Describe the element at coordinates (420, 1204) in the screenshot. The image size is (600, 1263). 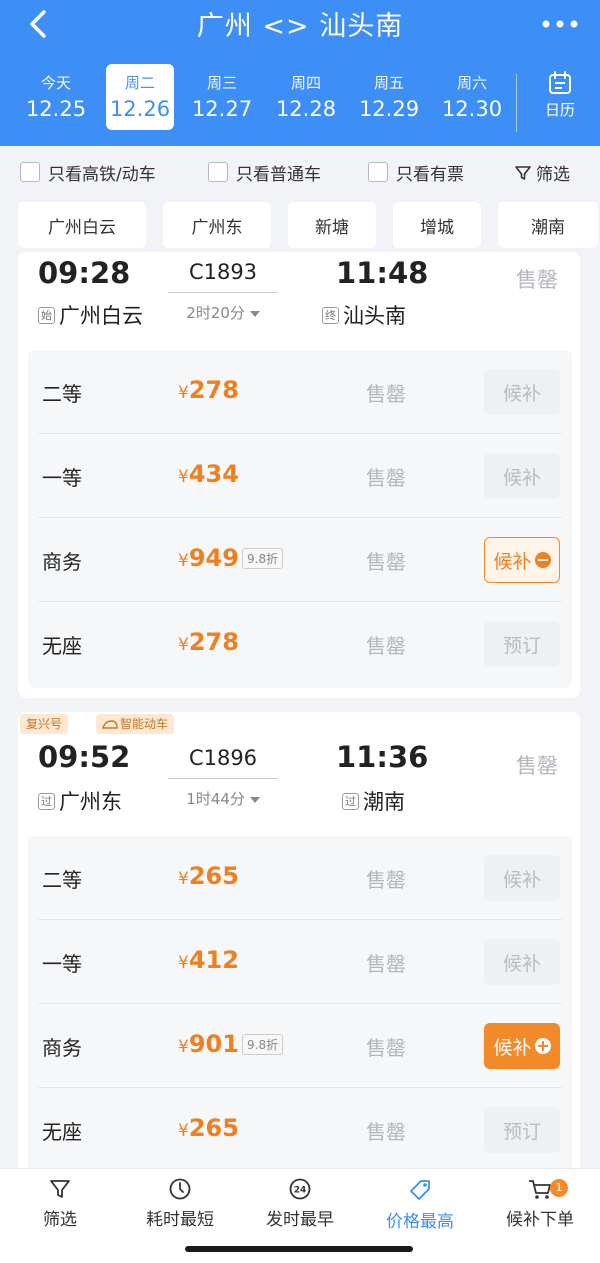
I see `highest-price-button: 价格最高` at that location.